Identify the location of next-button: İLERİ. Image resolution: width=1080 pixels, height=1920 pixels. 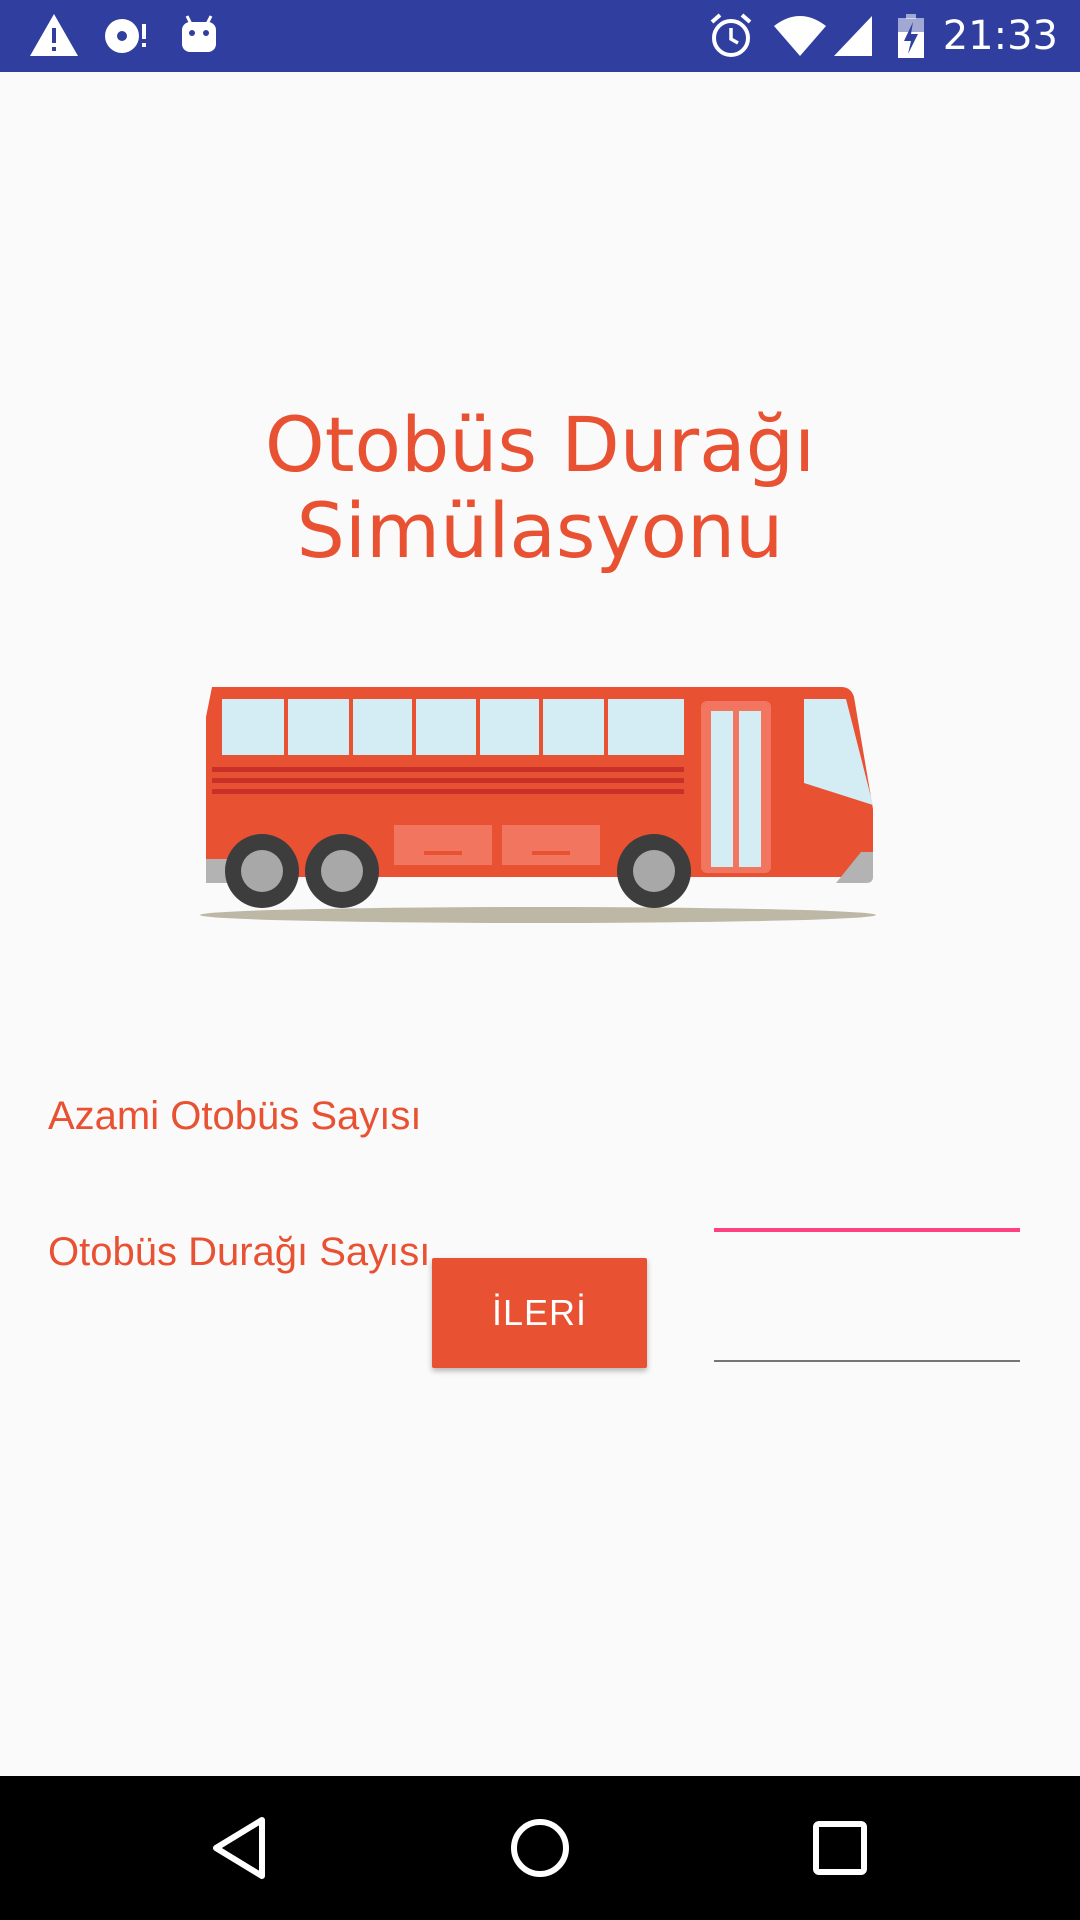
(539, 1313).